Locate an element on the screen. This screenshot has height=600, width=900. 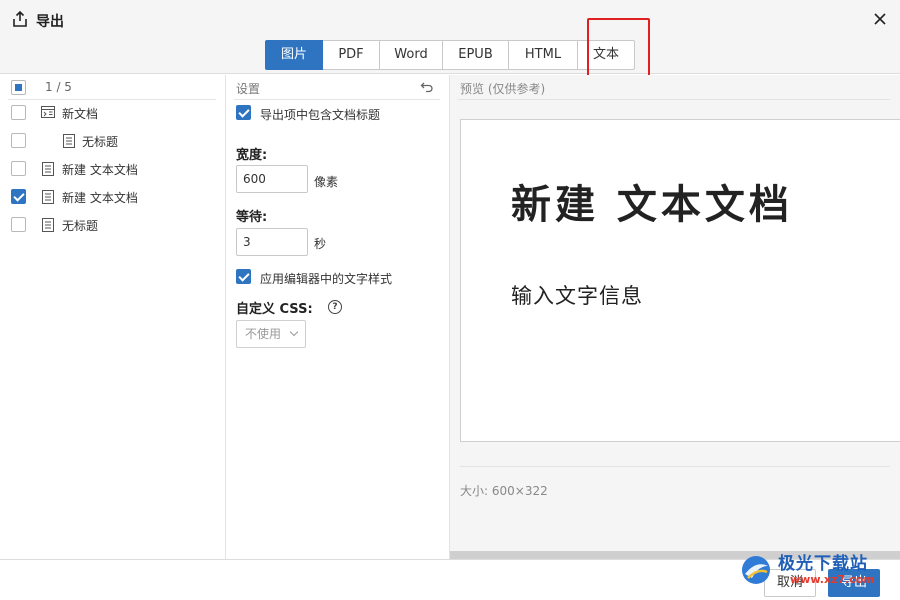
custom-css-select: 不使用 is located at coordinates (271, 334).